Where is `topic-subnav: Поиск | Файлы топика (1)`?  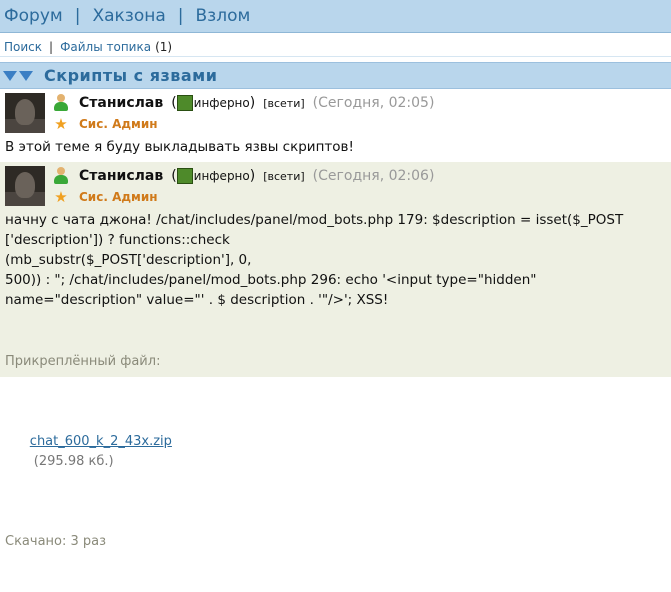 topic-subnav: Поиск | Файлы топика (1) is located at coordinates (335, 47).